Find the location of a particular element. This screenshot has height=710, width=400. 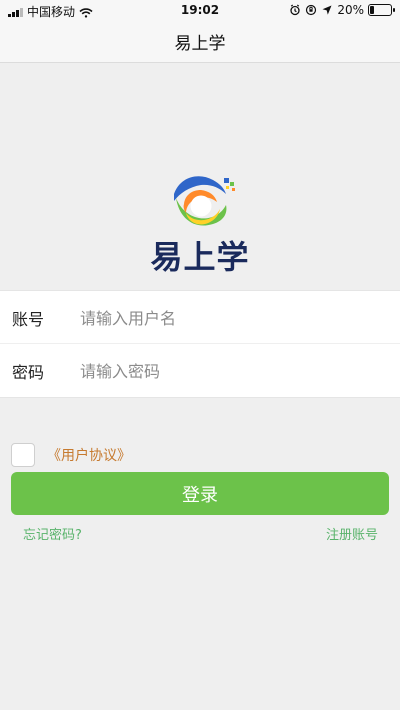

login-button-label: 登录 is located at coordinates (200, 495).